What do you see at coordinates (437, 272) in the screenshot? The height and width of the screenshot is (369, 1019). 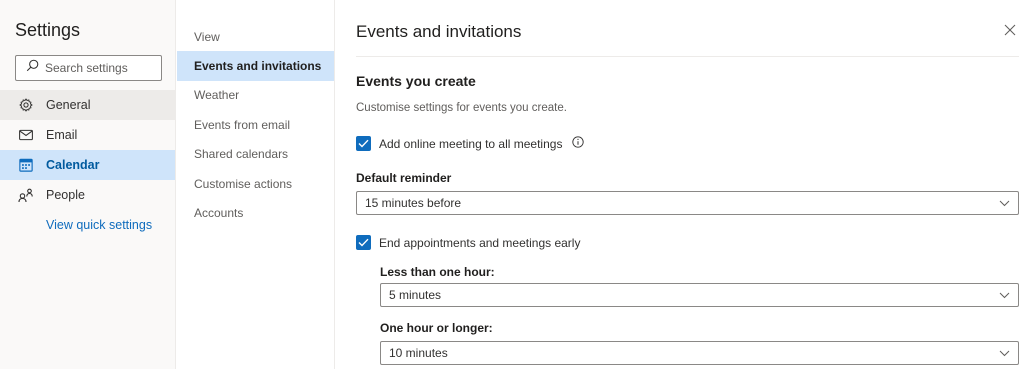 I see `less-than-hour-label: Less than one hour:` at bounding box center [437, 272].